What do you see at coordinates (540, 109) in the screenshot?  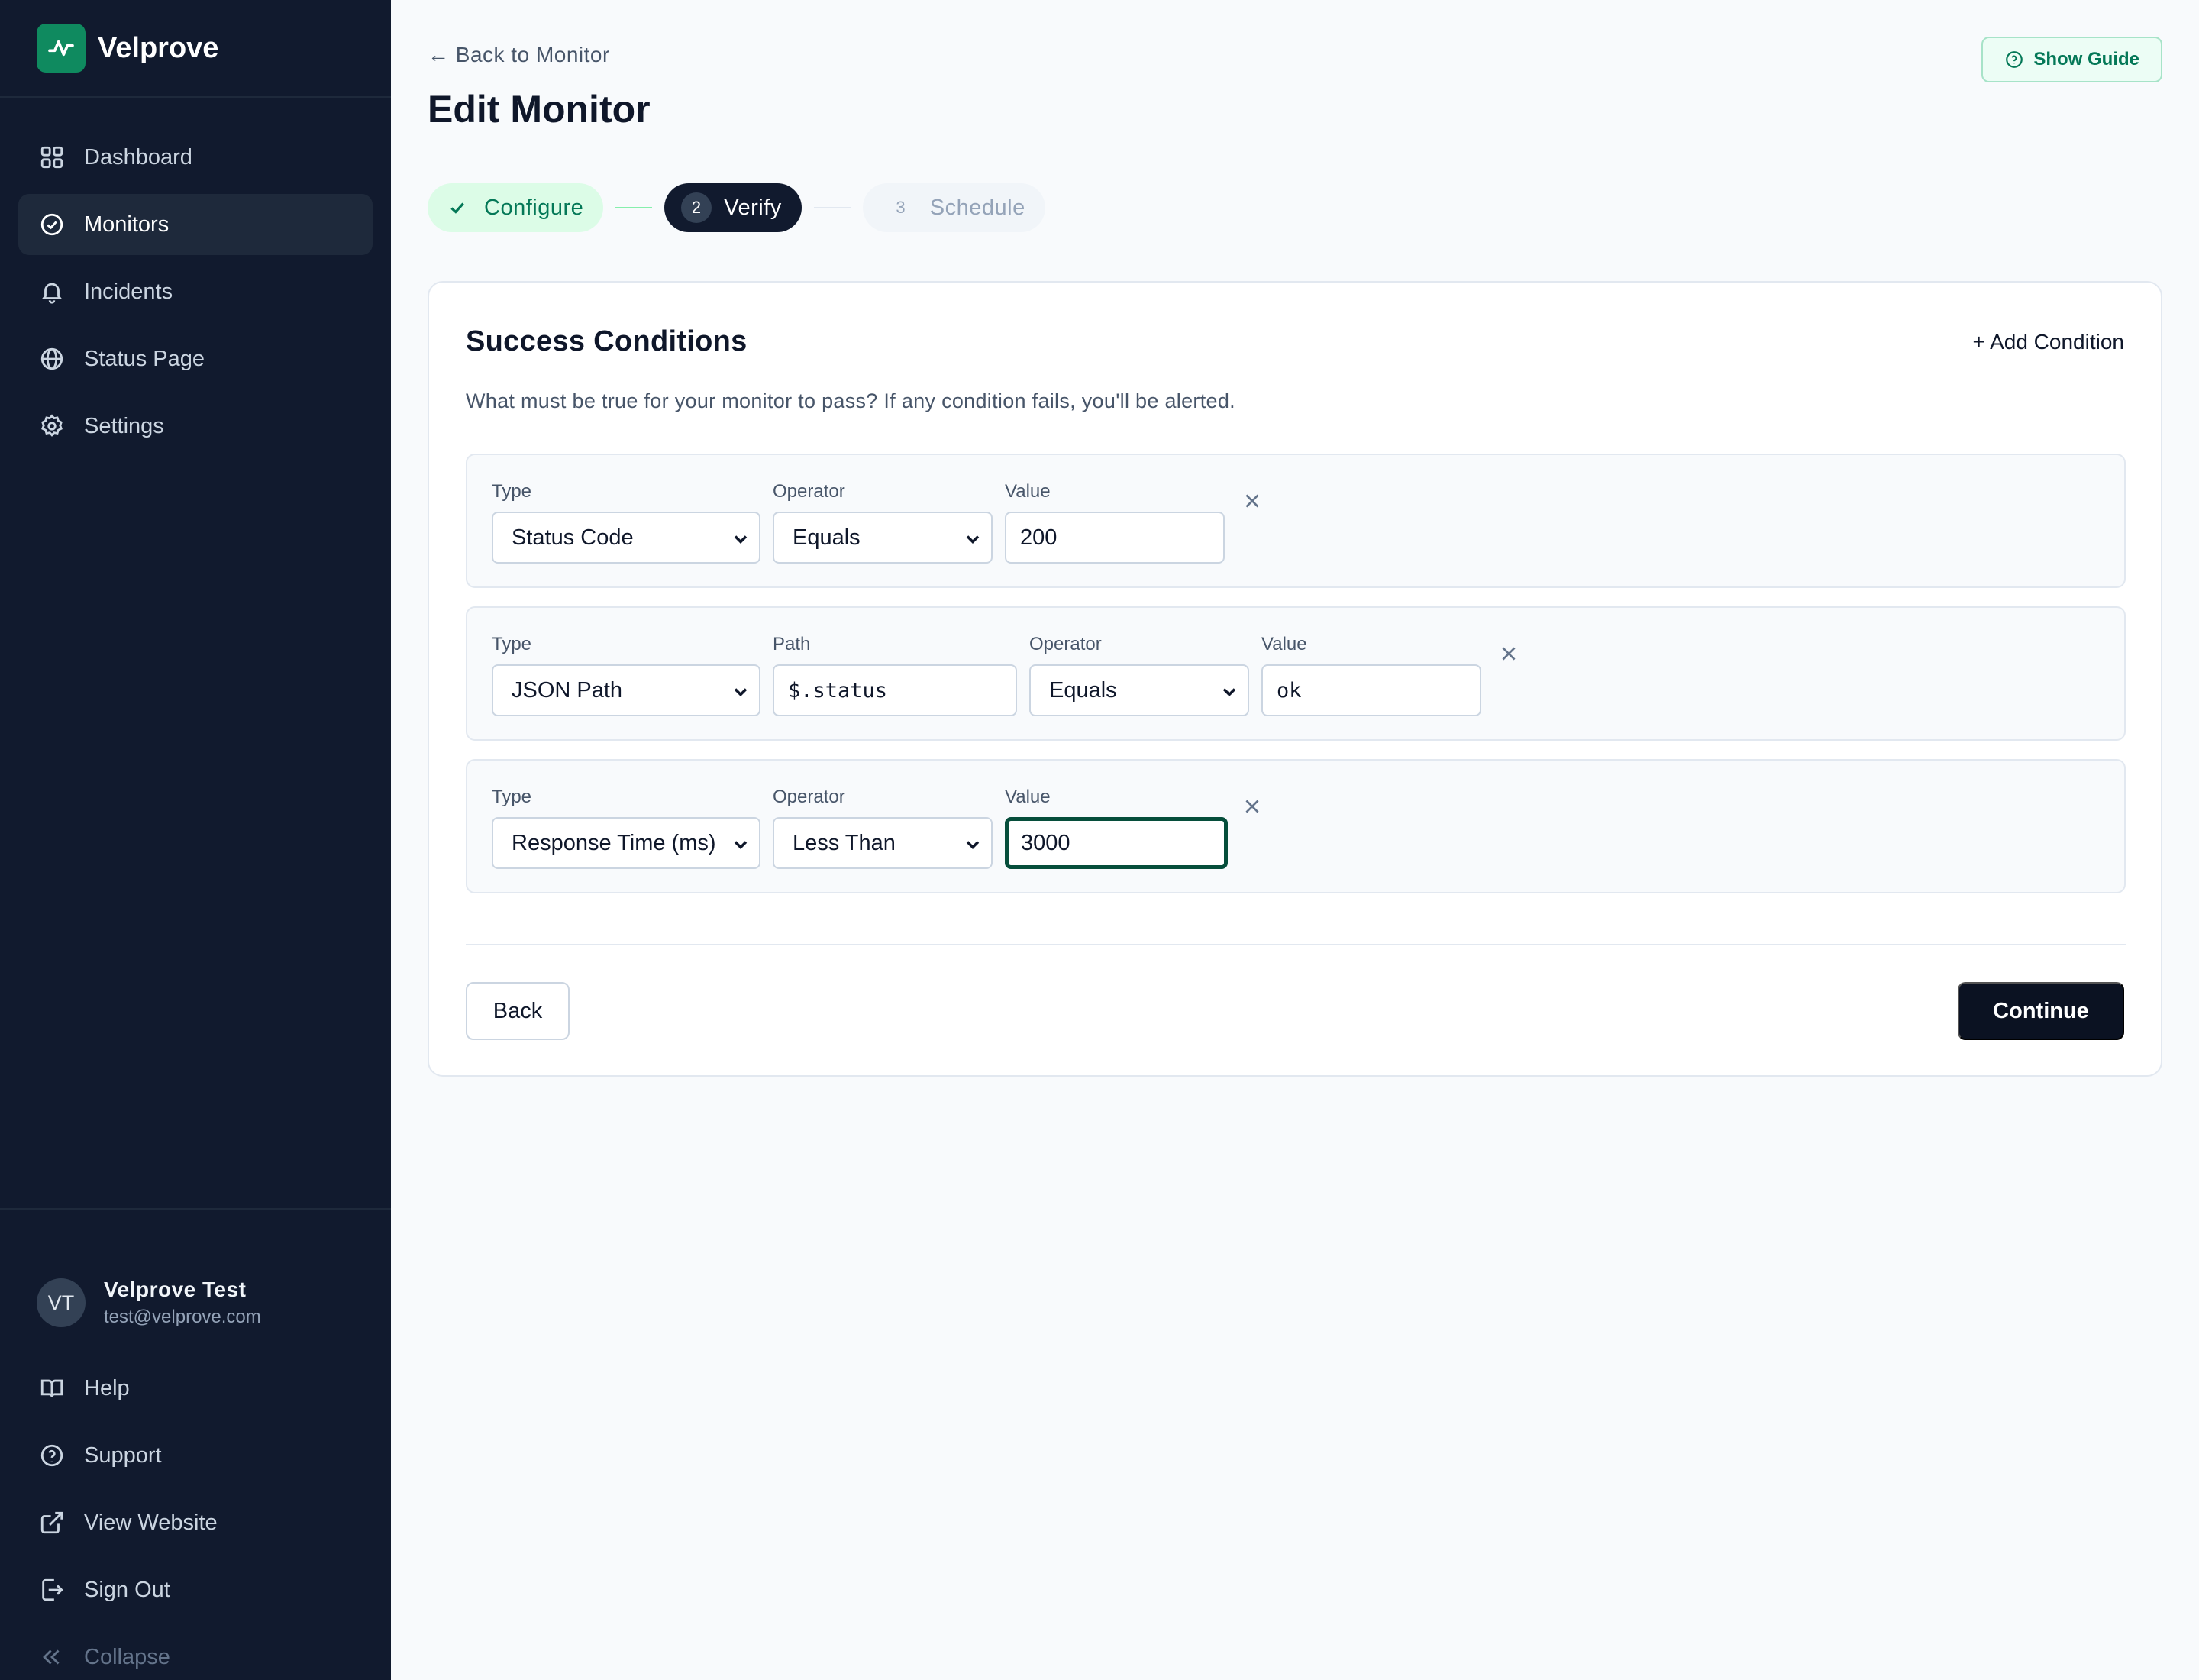 I see `page-title: Edit Monitor` at bounding box center [540, 109].